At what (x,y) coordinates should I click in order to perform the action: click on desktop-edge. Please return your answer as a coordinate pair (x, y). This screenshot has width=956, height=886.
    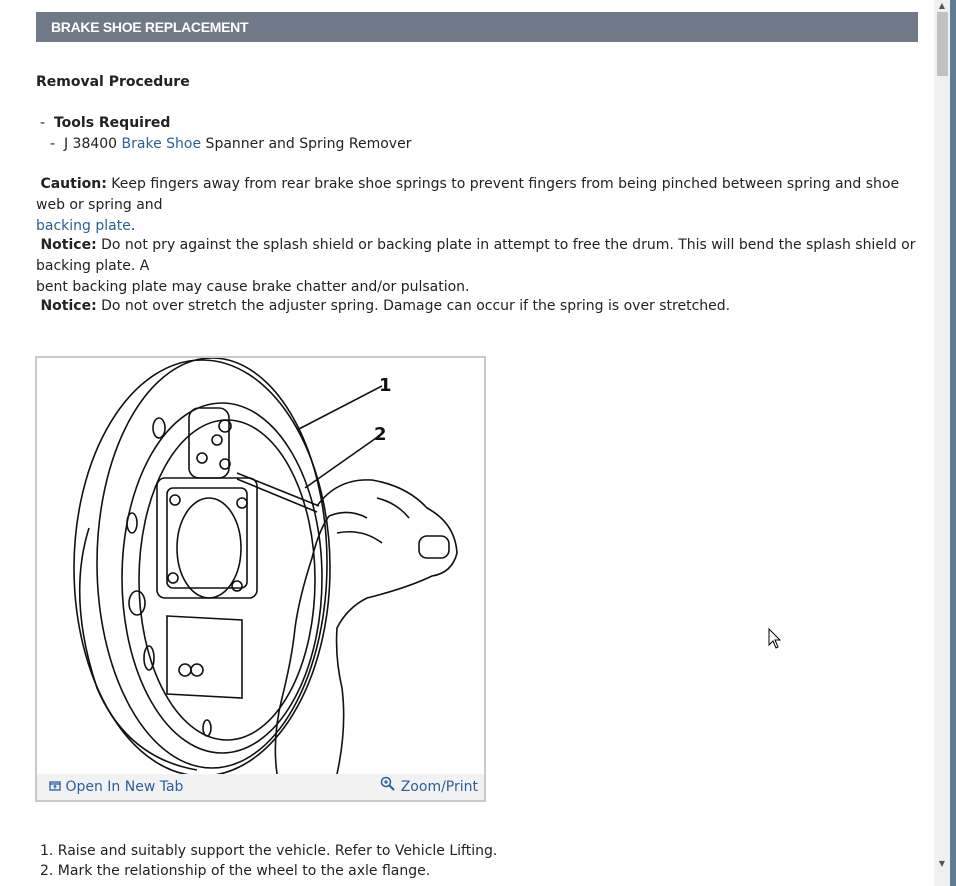
    Looking at the image, I should click on (953, 443).